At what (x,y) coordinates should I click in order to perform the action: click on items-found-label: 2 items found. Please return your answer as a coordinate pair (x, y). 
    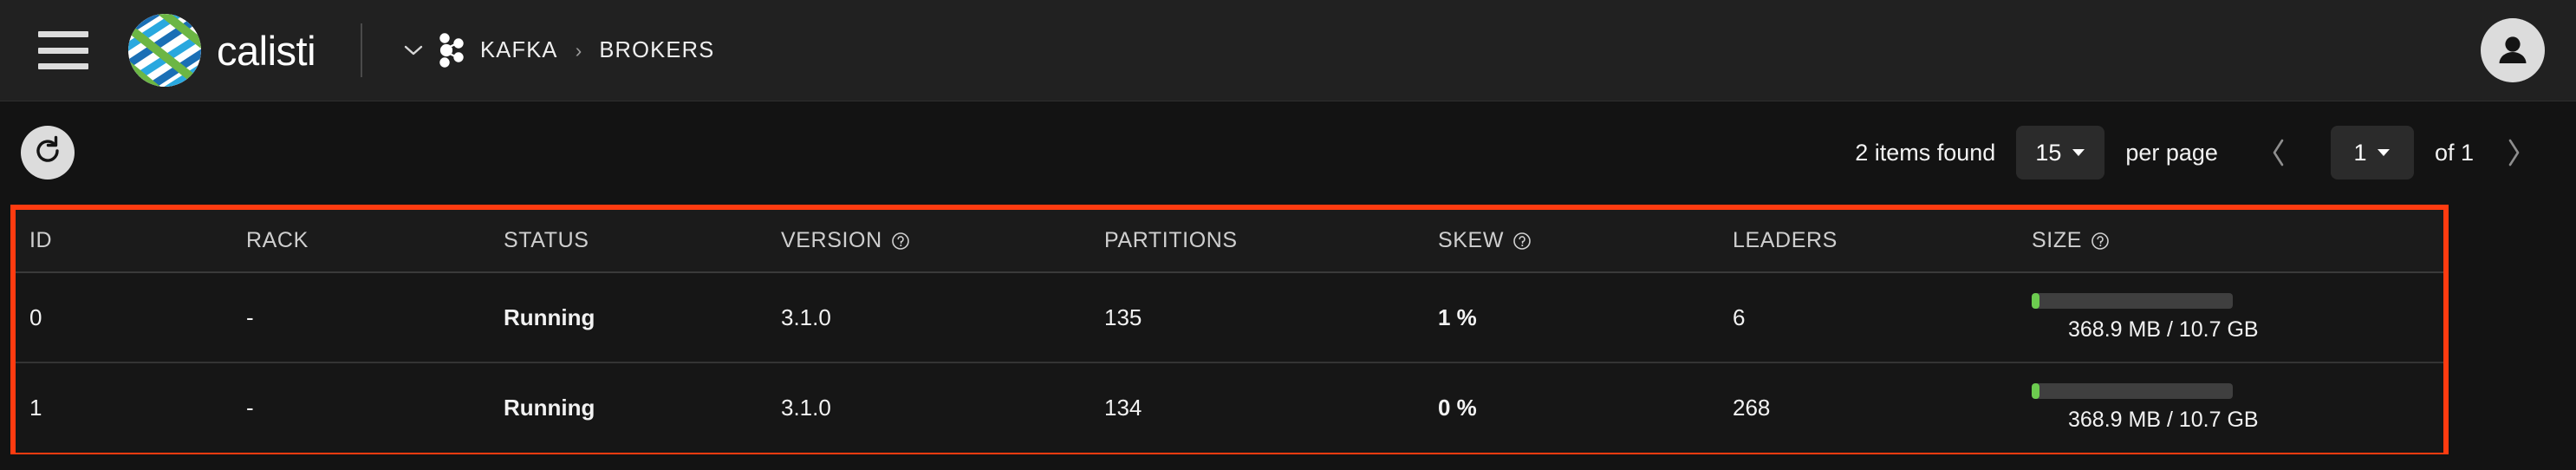
    Looking at the image, I should click on (1925, 152).